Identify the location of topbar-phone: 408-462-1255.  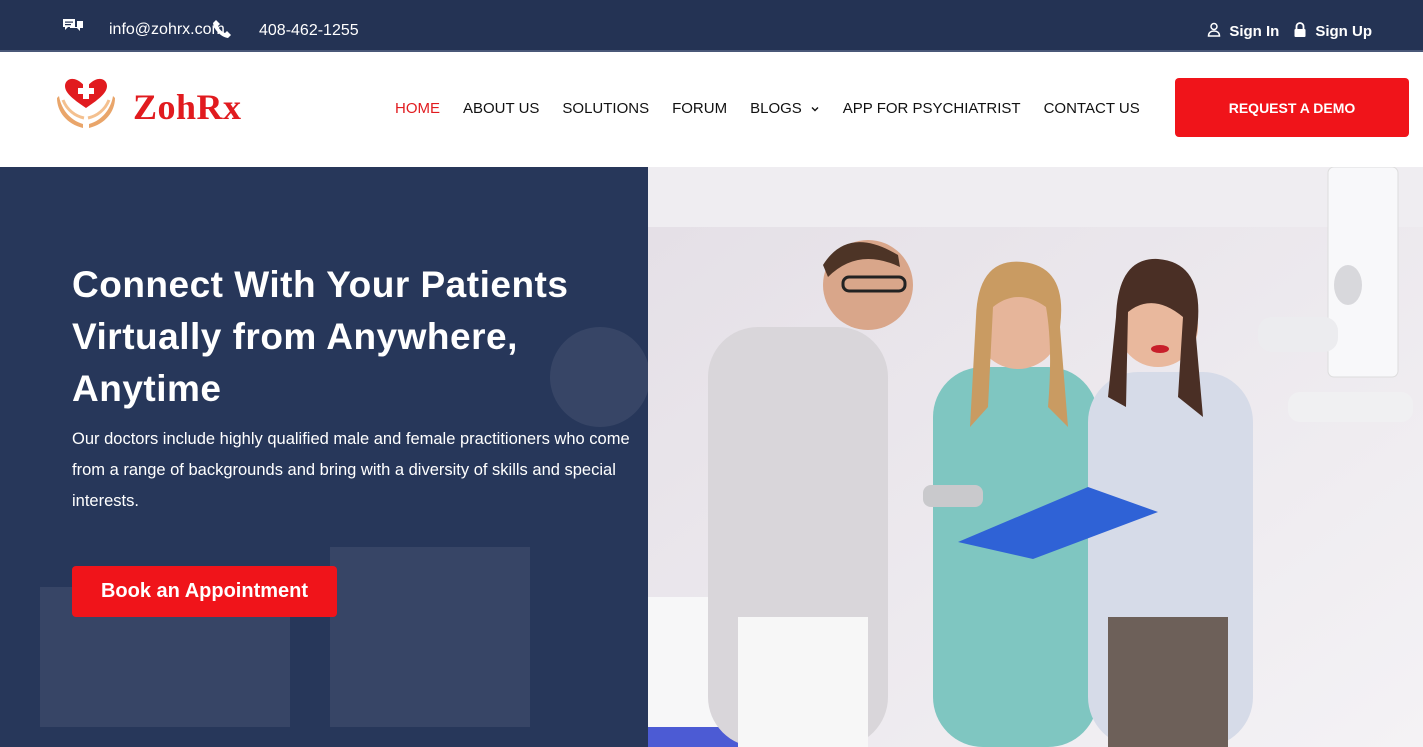
(285, 30).